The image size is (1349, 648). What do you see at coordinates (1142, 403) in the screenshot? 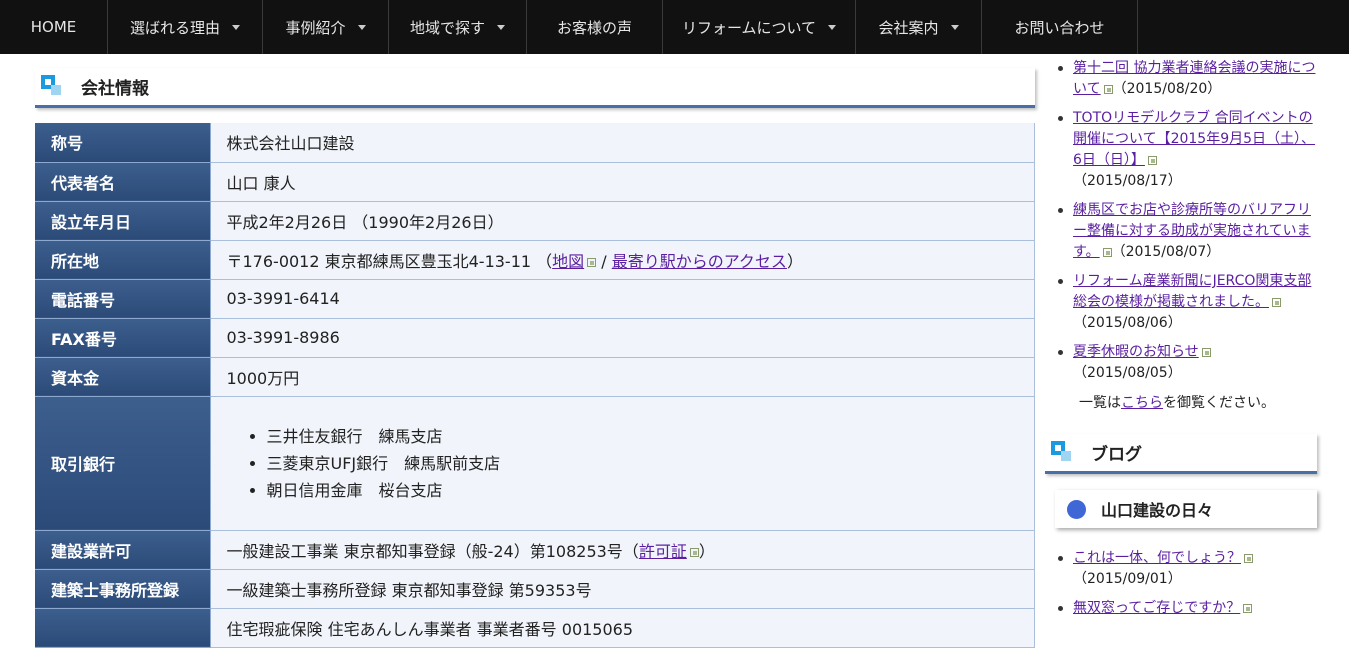
I see `more-link: こちら` at bounding box center [1142, 403].